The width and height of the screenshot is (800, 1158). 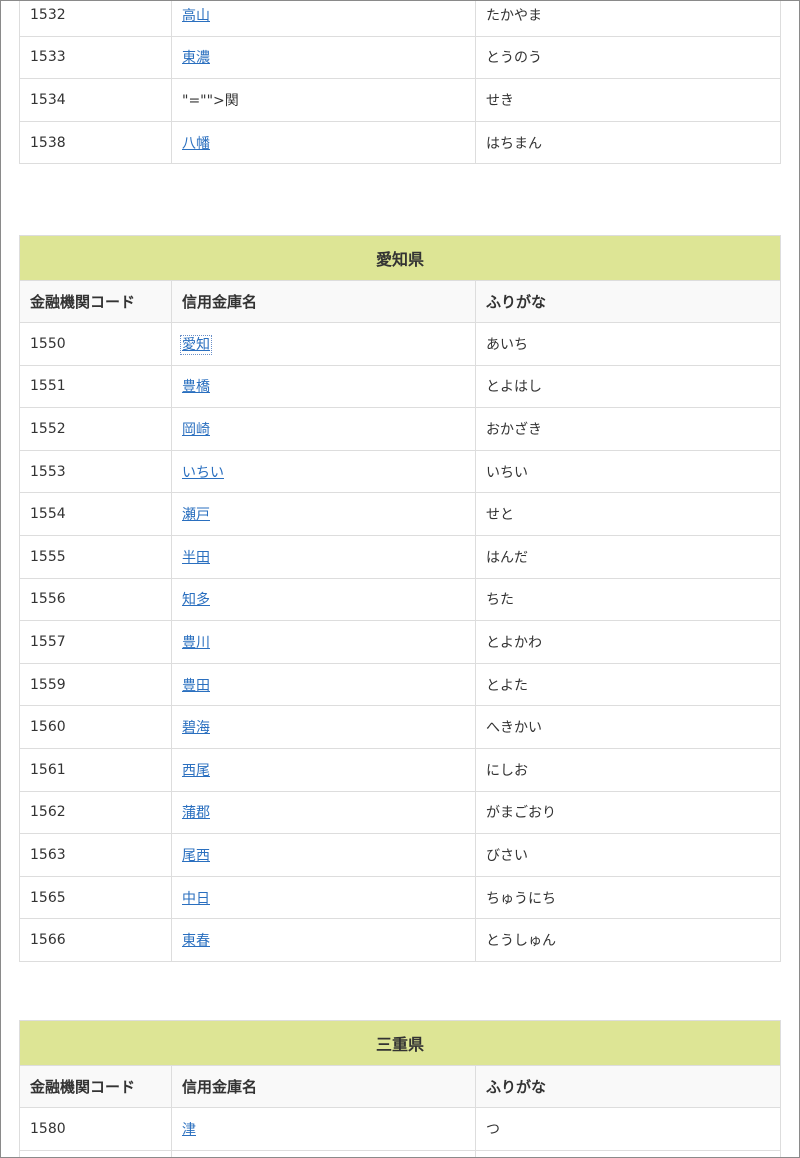 What do you see at coordinates (203, 473) in the screenshot?
I see `bank-name-link: いちい` at bounding box center [203, 473].